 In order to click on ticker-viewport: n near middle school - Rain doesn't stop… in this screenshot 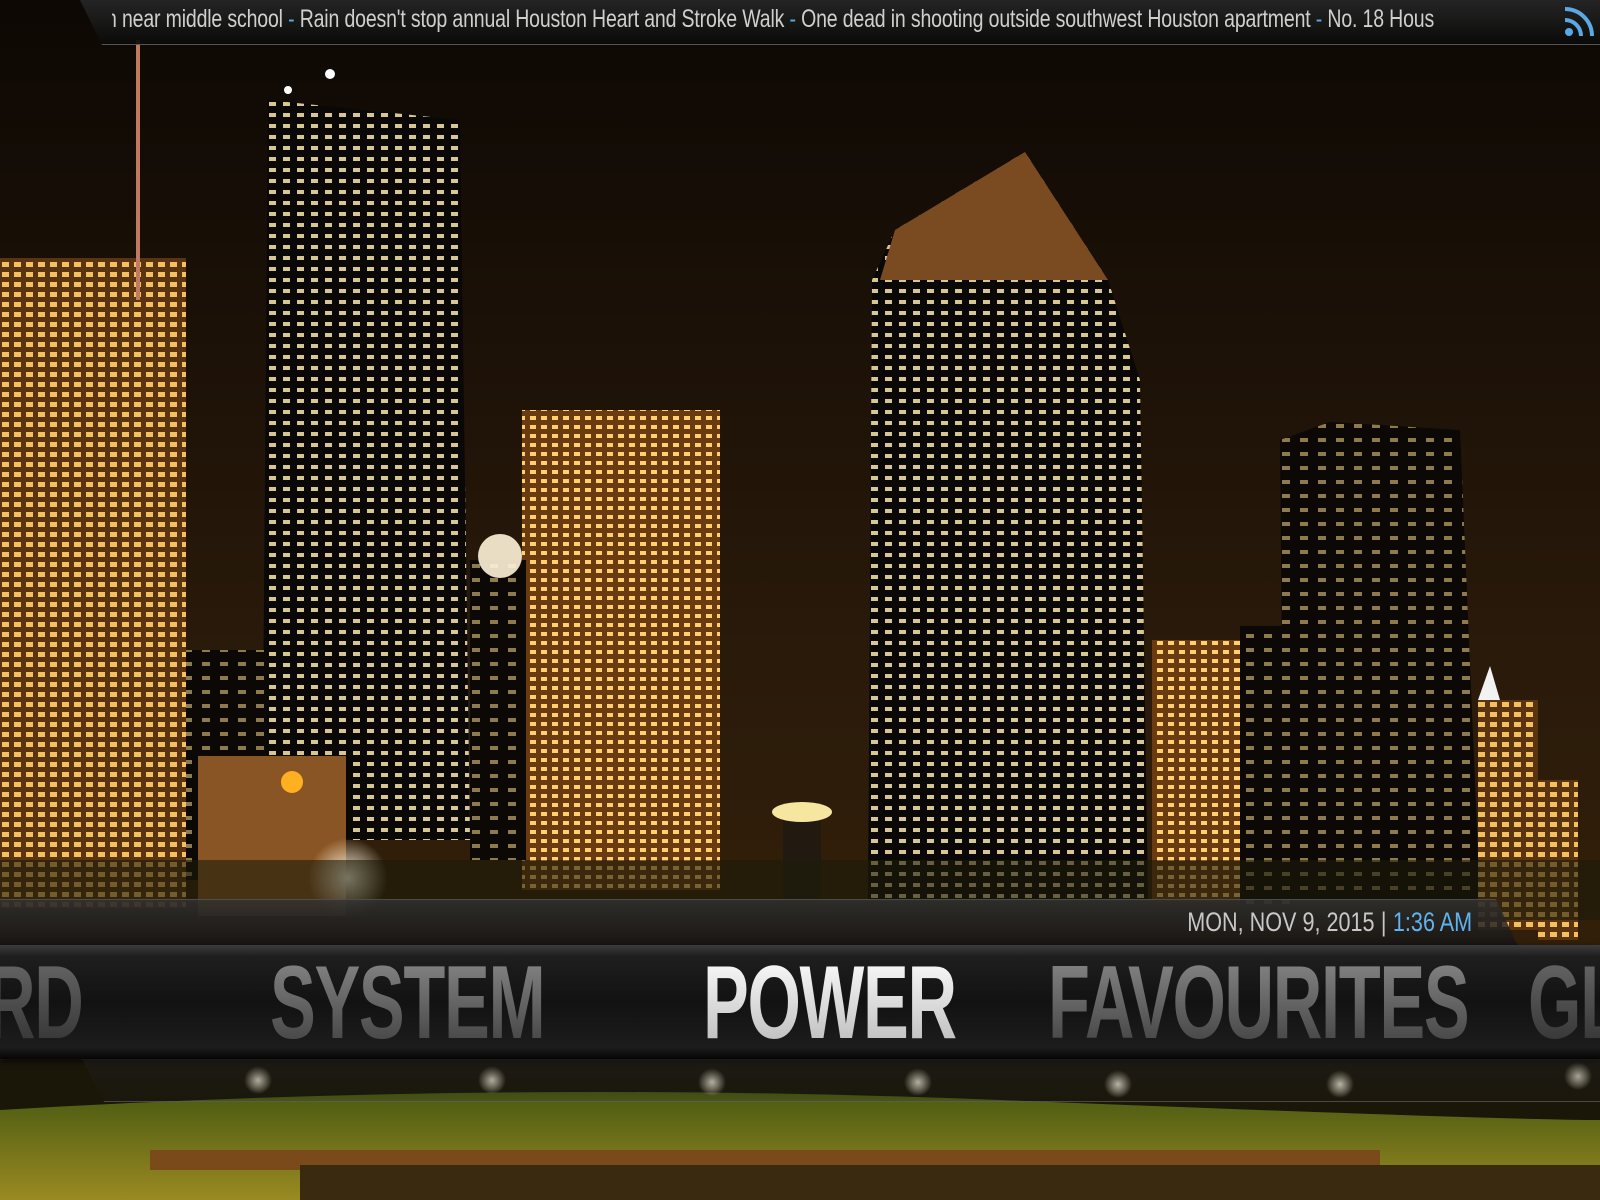, I will do `click(836, 20)`.